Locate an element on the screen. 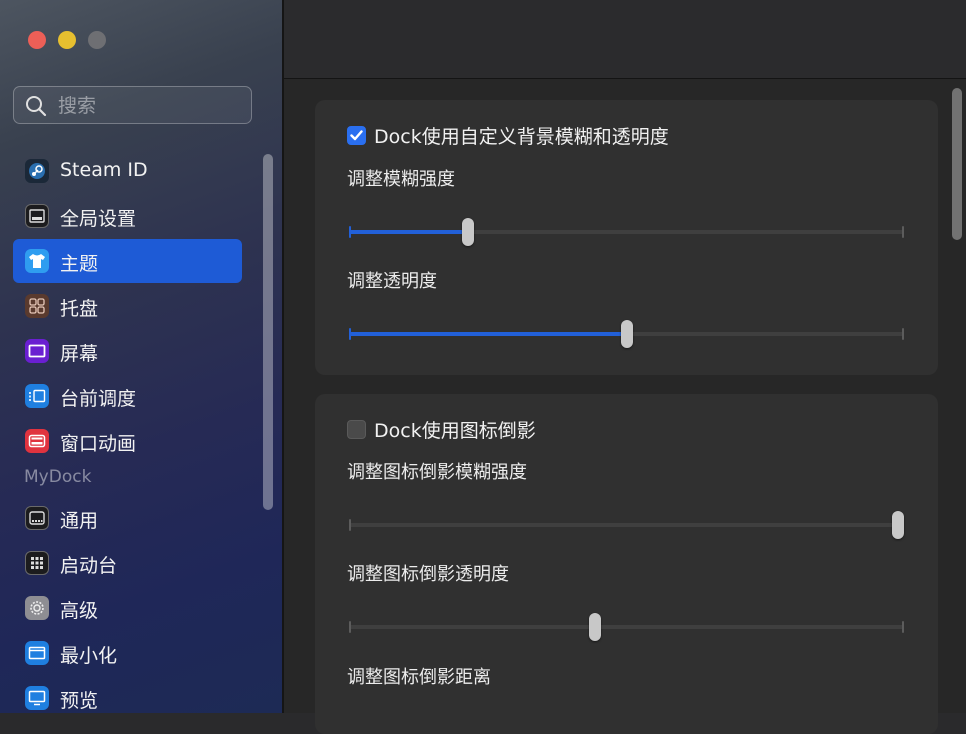 The height and width of the screenshot is (734, 966). preview-icon is located at coordinates (37, 698).